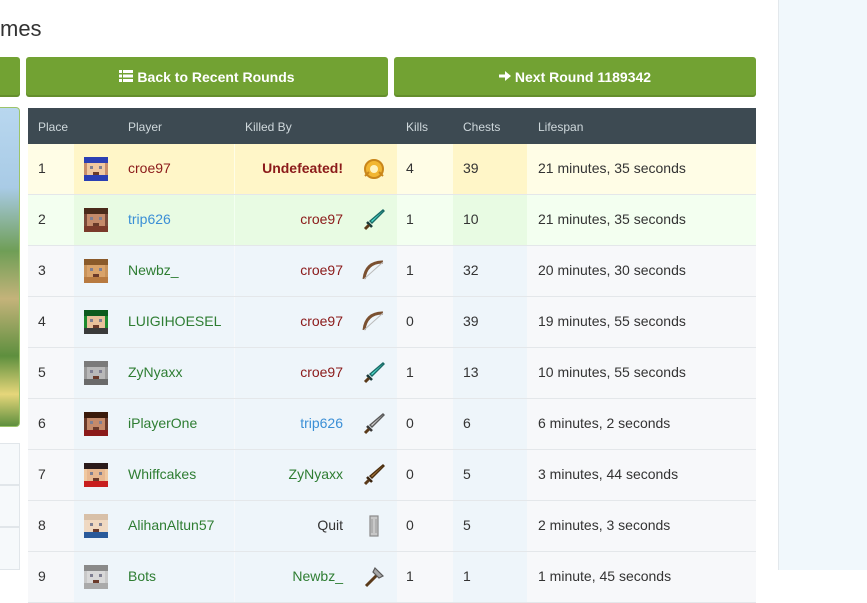 Image resolution: width=867 pixels, height=603 pixels. Describe the element at coordinates (612, 321) in the screenshot. I see `row-lifespan: 19 minutes, 55 seconds` at that location.